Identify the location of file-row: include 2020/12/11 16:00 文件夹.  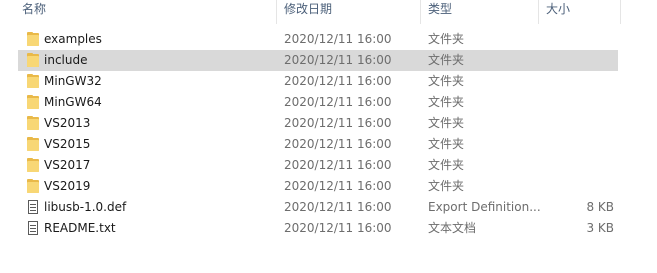
(318, 60).